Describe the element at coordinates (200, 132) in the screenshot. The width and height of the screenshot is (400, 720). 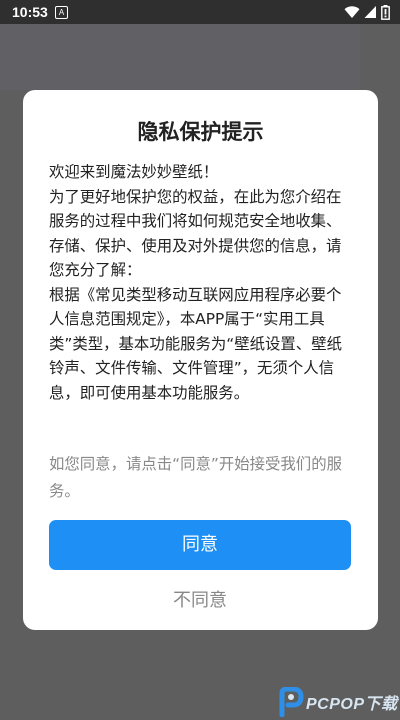
I see `dialog-title: 隐私保护提示` at that location.